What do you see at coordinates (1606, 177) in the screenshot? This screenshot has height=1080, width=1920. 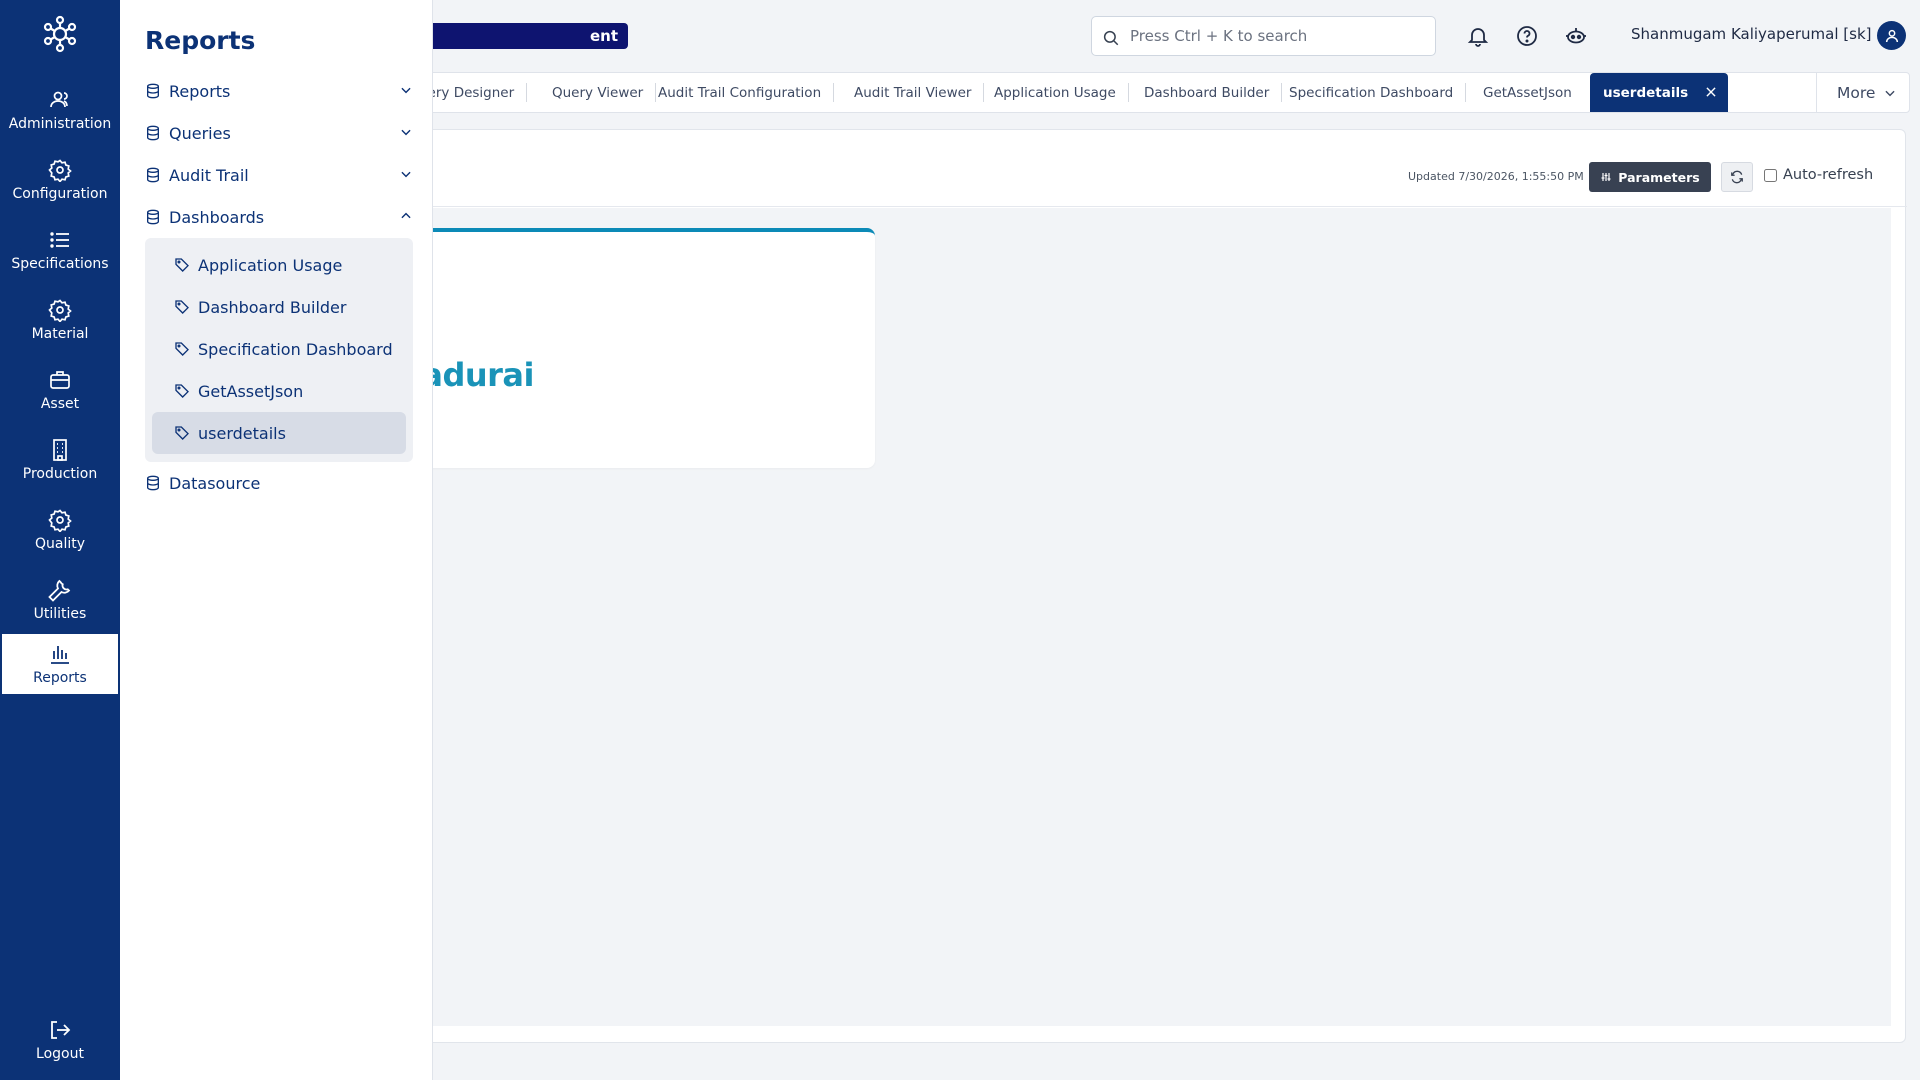 I see `sliders-icon` at bounding box center [1606, 177].